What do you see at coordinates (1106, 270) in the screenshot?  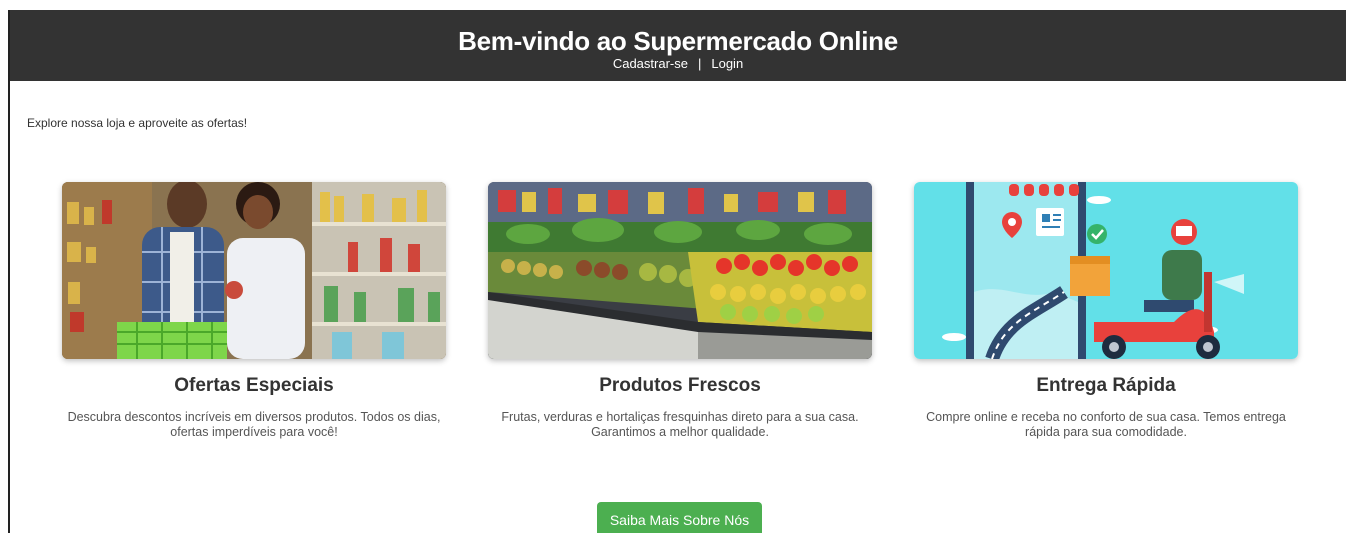 I see `delivery-illustration` at bounding box center [1106, 270].